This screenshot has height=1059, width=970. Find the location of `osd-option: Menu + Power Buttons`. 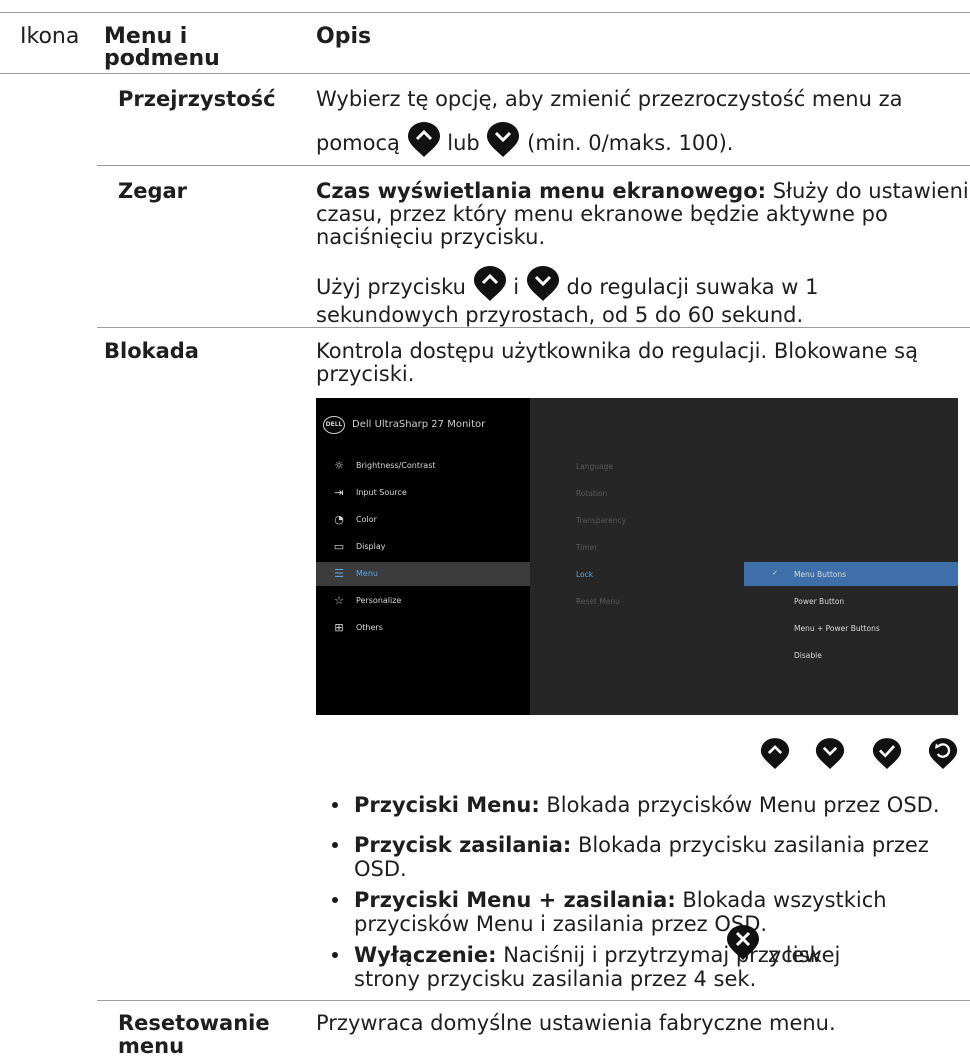

osd-option: Menu + Power Buttons is located at coordinates (837, 628).